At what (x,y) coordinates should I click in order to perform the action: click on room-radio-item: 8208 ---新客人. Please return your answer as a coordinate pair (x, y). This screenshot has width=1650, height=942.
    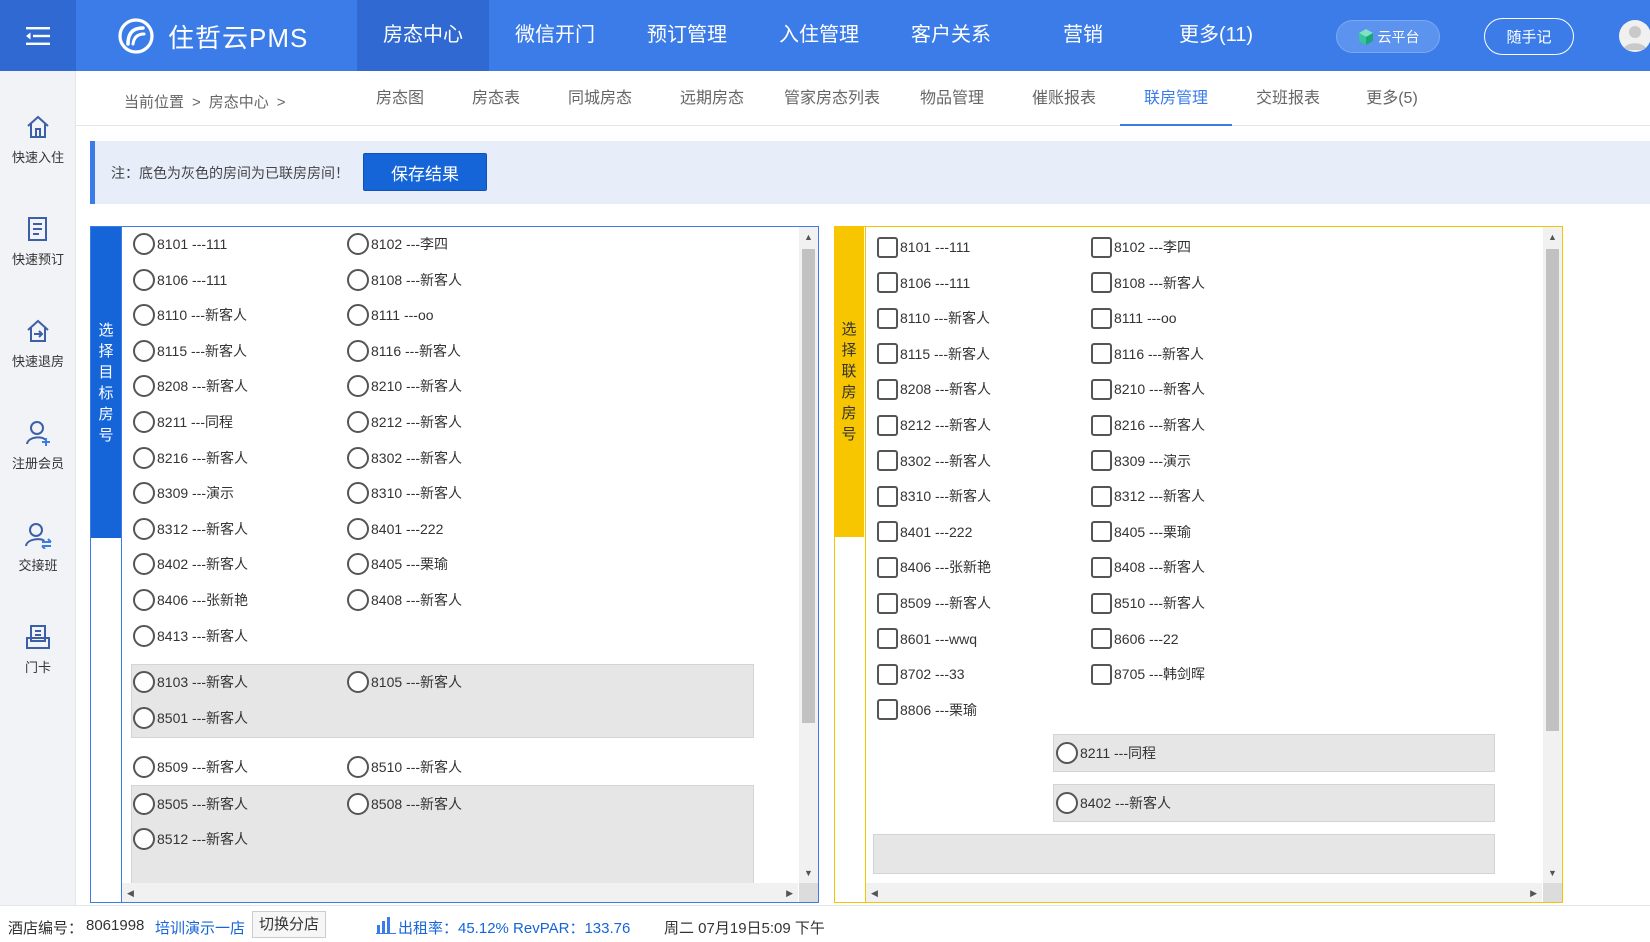
    Looking at the image, I should click on (190, 386).